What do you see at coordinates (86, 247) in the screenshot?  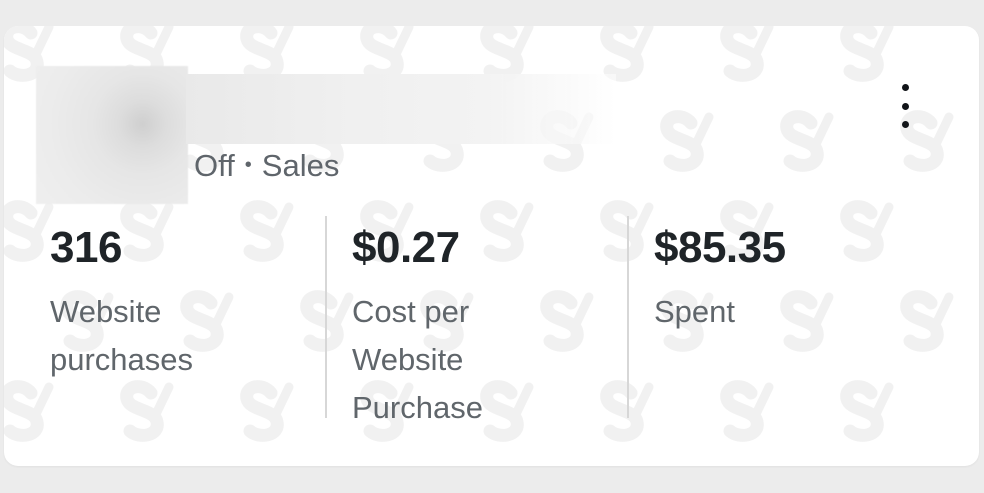 I see `metric-value: 316` at bounding box center [86, 247].